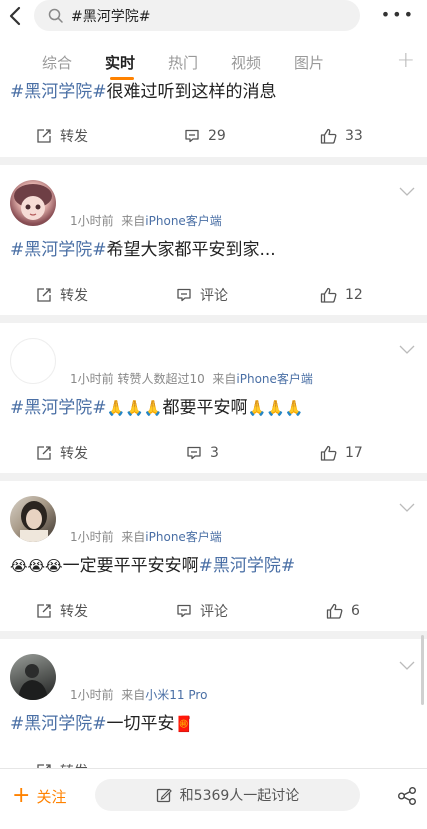 The width and height of the screenshot is (427, 829). I want to click on crying-emoji: 😭😭😭, so click(36, 566).